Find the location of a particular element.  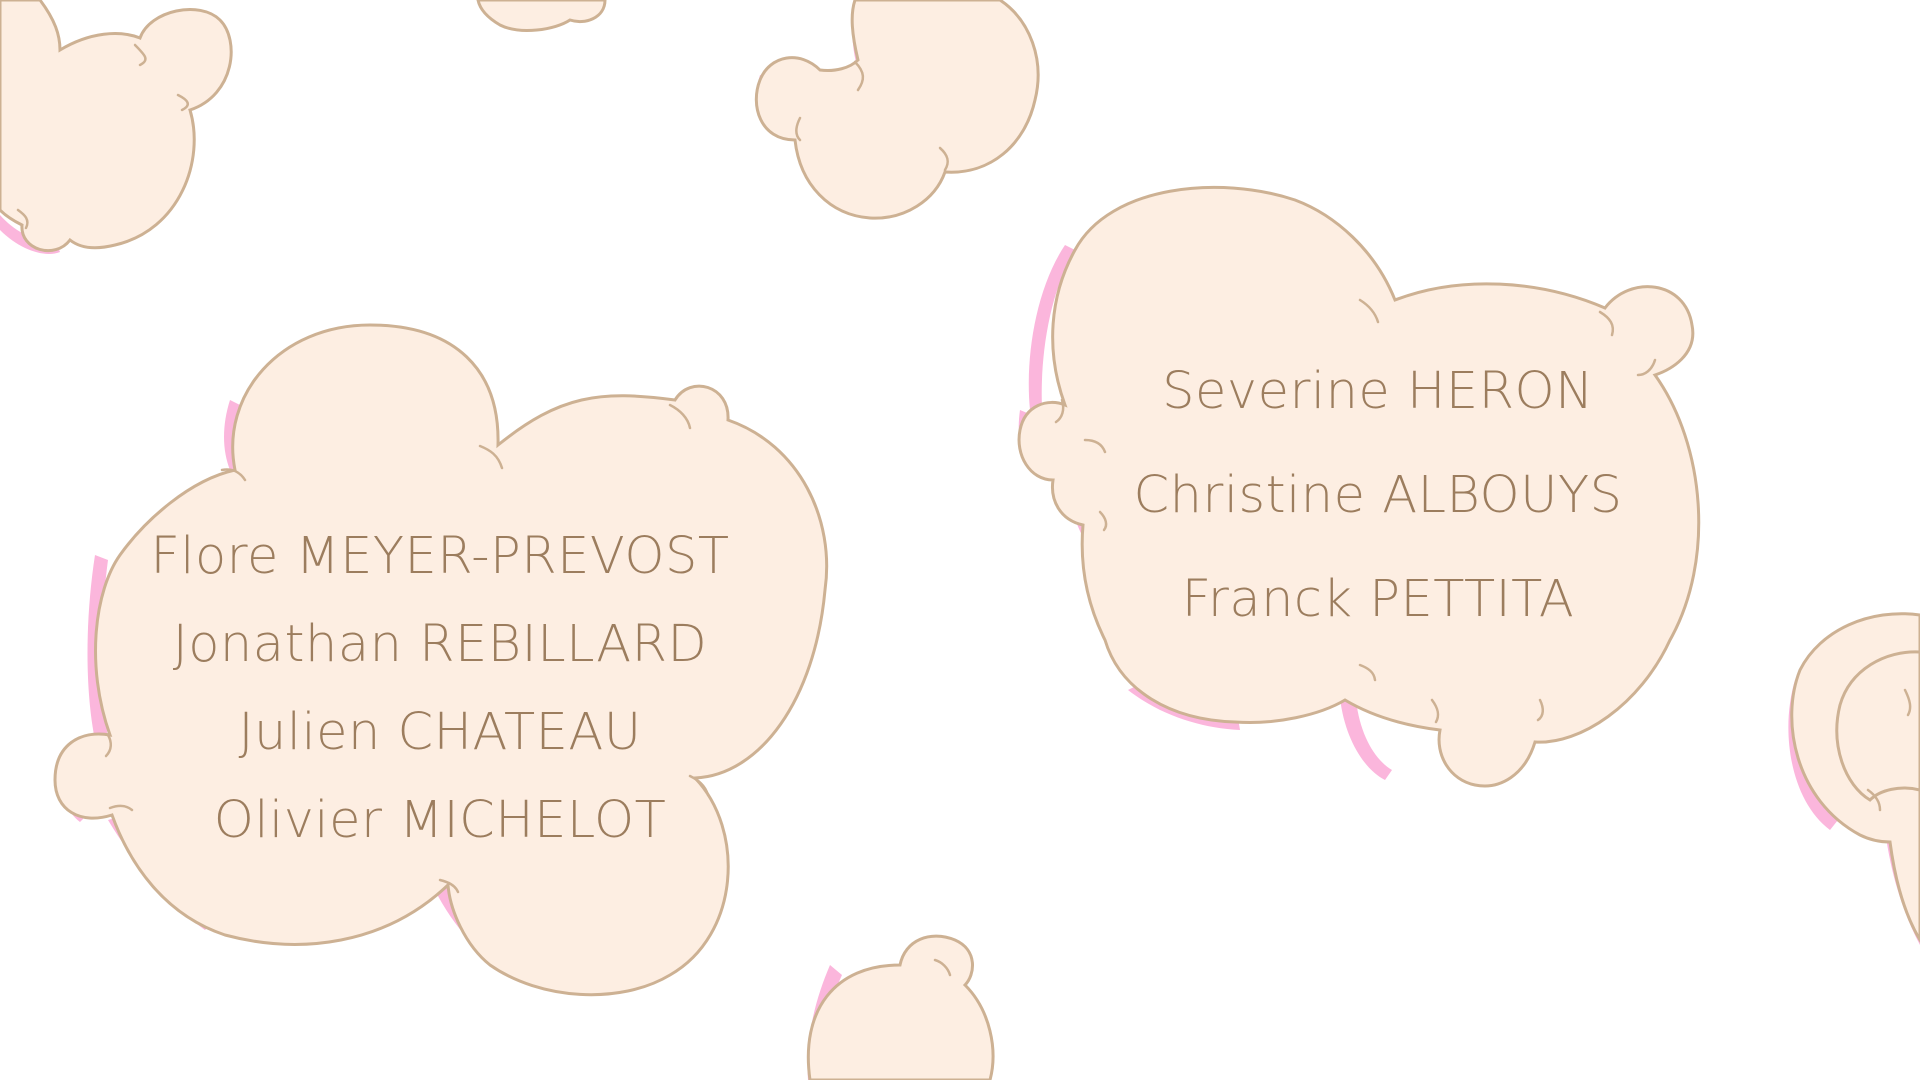

credit-name: Flore MEYER-PREVOST is located at coordinates (439, 556).